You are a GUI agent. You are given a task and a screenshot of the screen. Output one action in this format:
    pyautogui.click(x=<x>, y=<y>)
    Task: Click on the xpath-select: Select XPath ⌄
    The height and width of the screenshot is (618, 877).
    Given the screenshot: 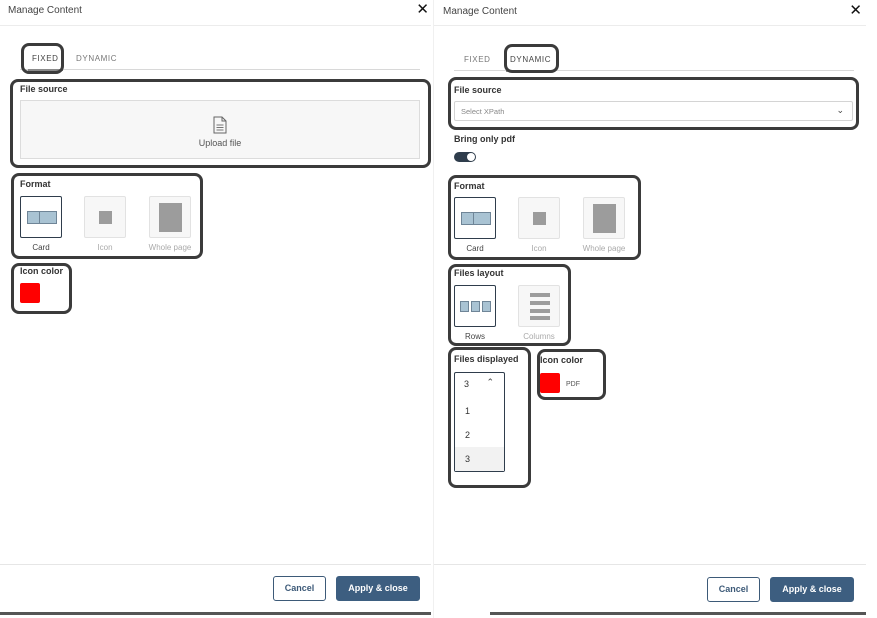 What is the action you would take?
    pyautogui.click(x=653, y=111)
    